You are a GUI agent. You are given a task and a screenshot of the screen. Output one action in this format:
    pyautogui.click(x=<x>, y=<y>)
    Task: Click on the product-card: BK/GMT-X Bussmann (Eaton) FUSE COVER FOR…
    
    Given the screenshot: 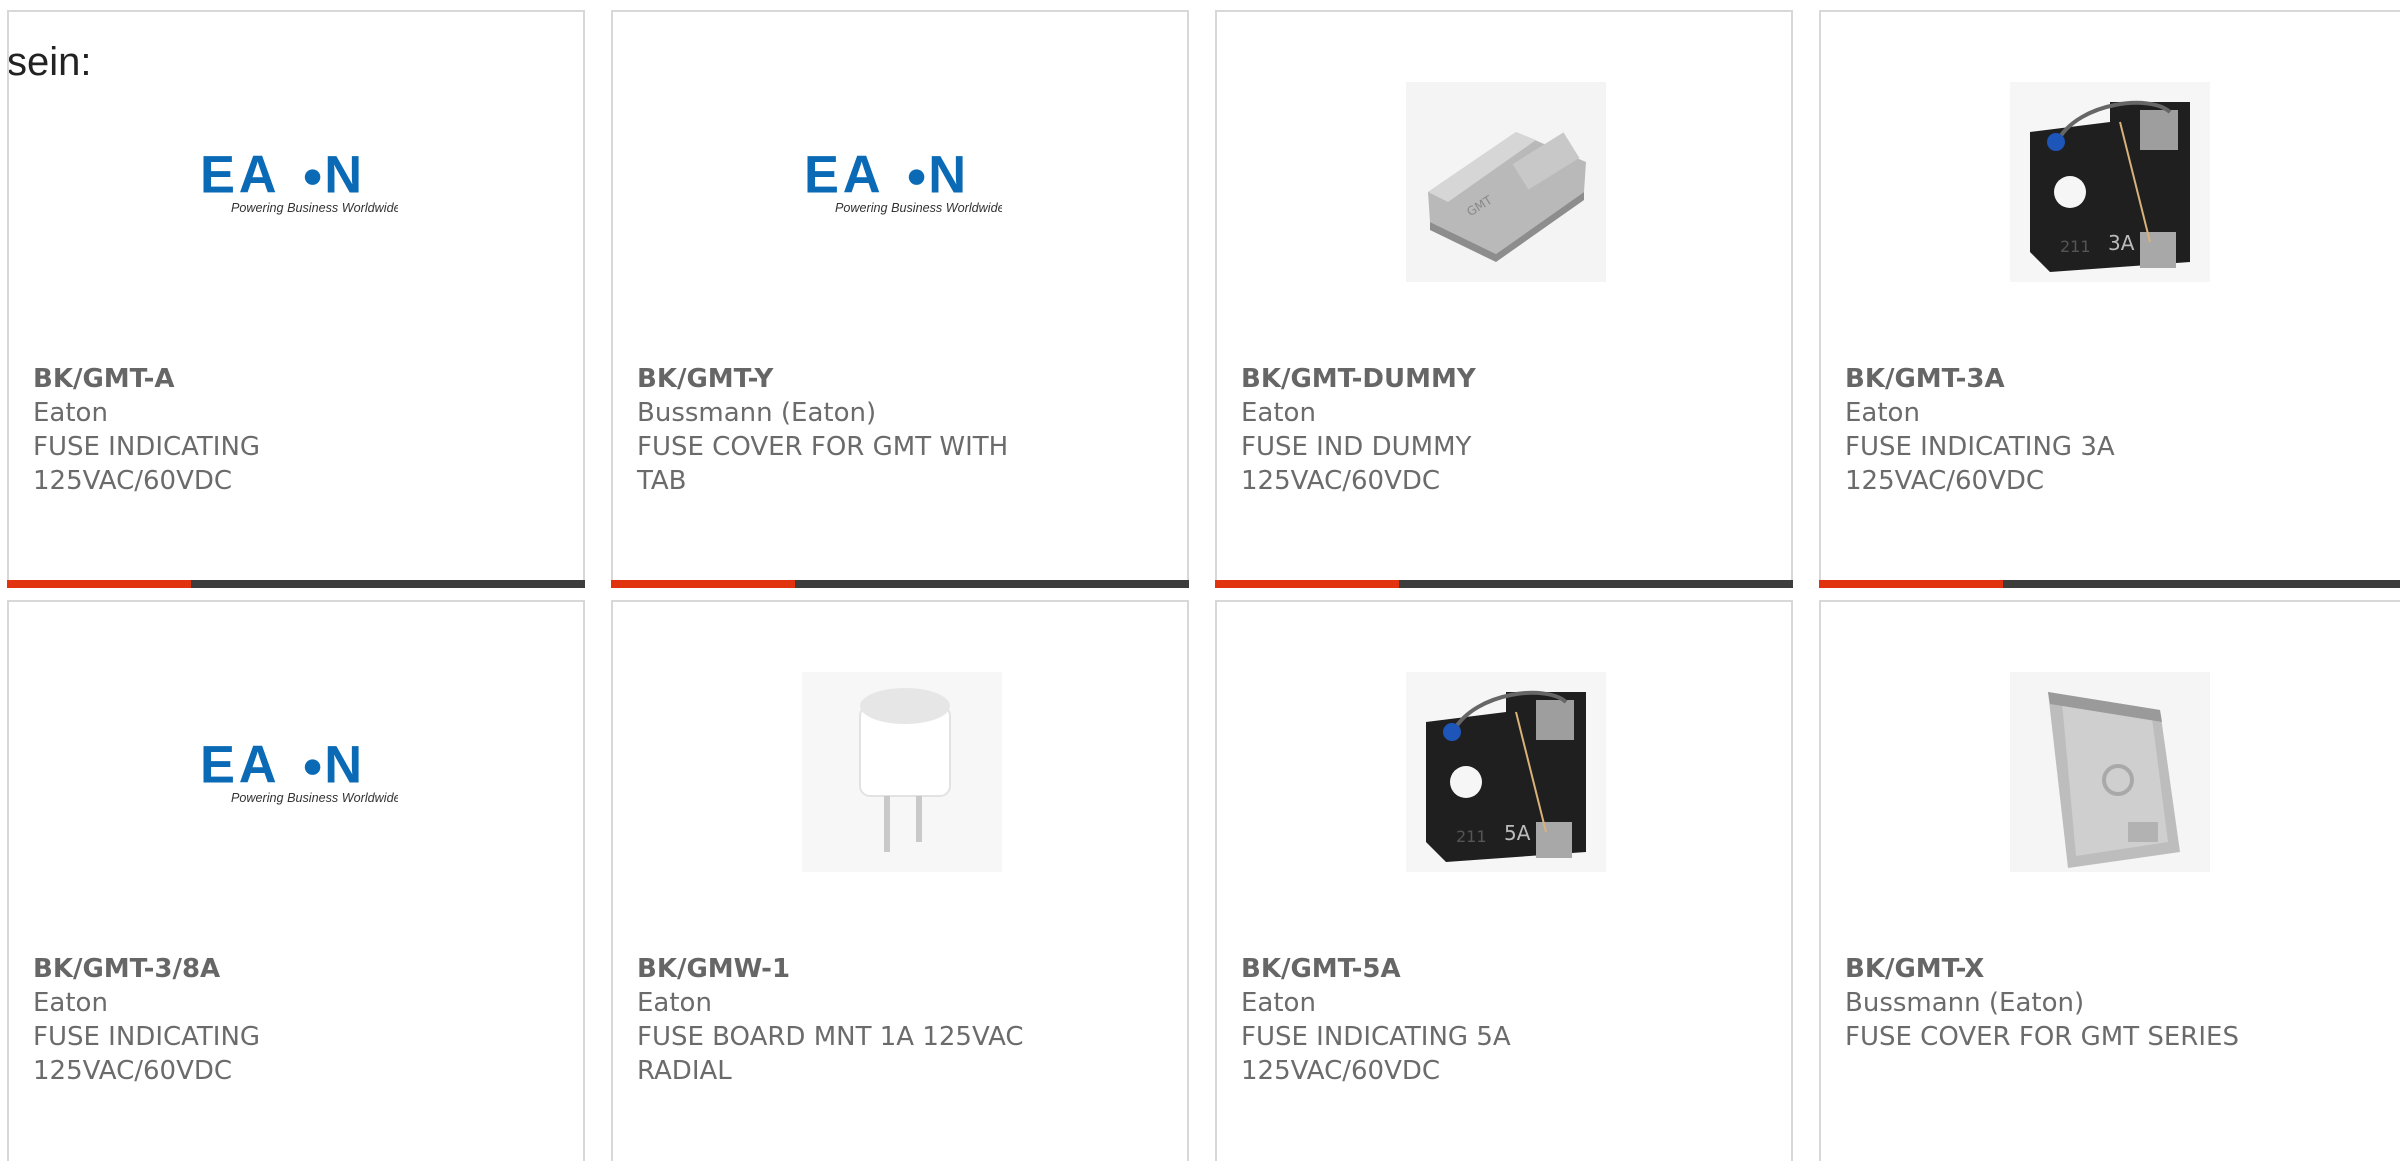 What is the action you would take?
    pyautogui.click(x=2109, y=880)
    